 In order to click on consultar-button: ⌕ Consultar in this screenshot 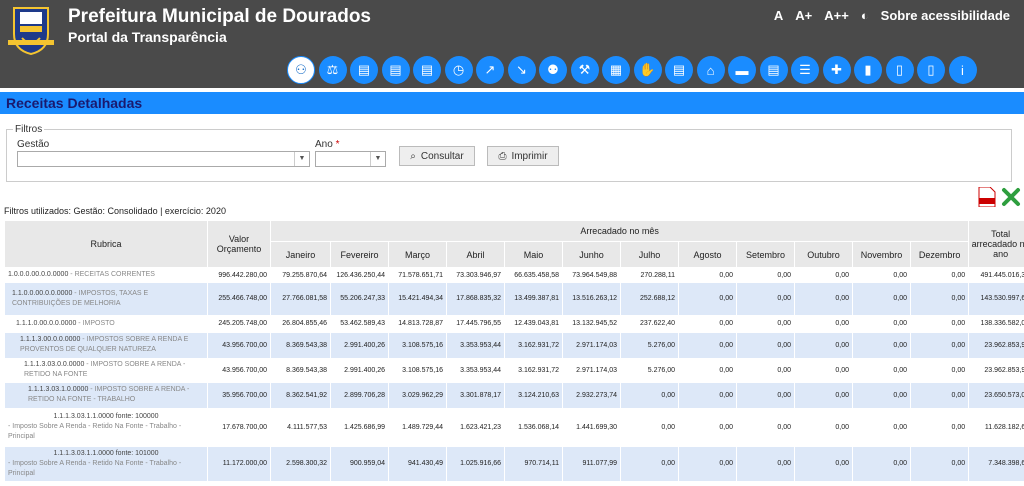, I will do `click(437, 156)`.